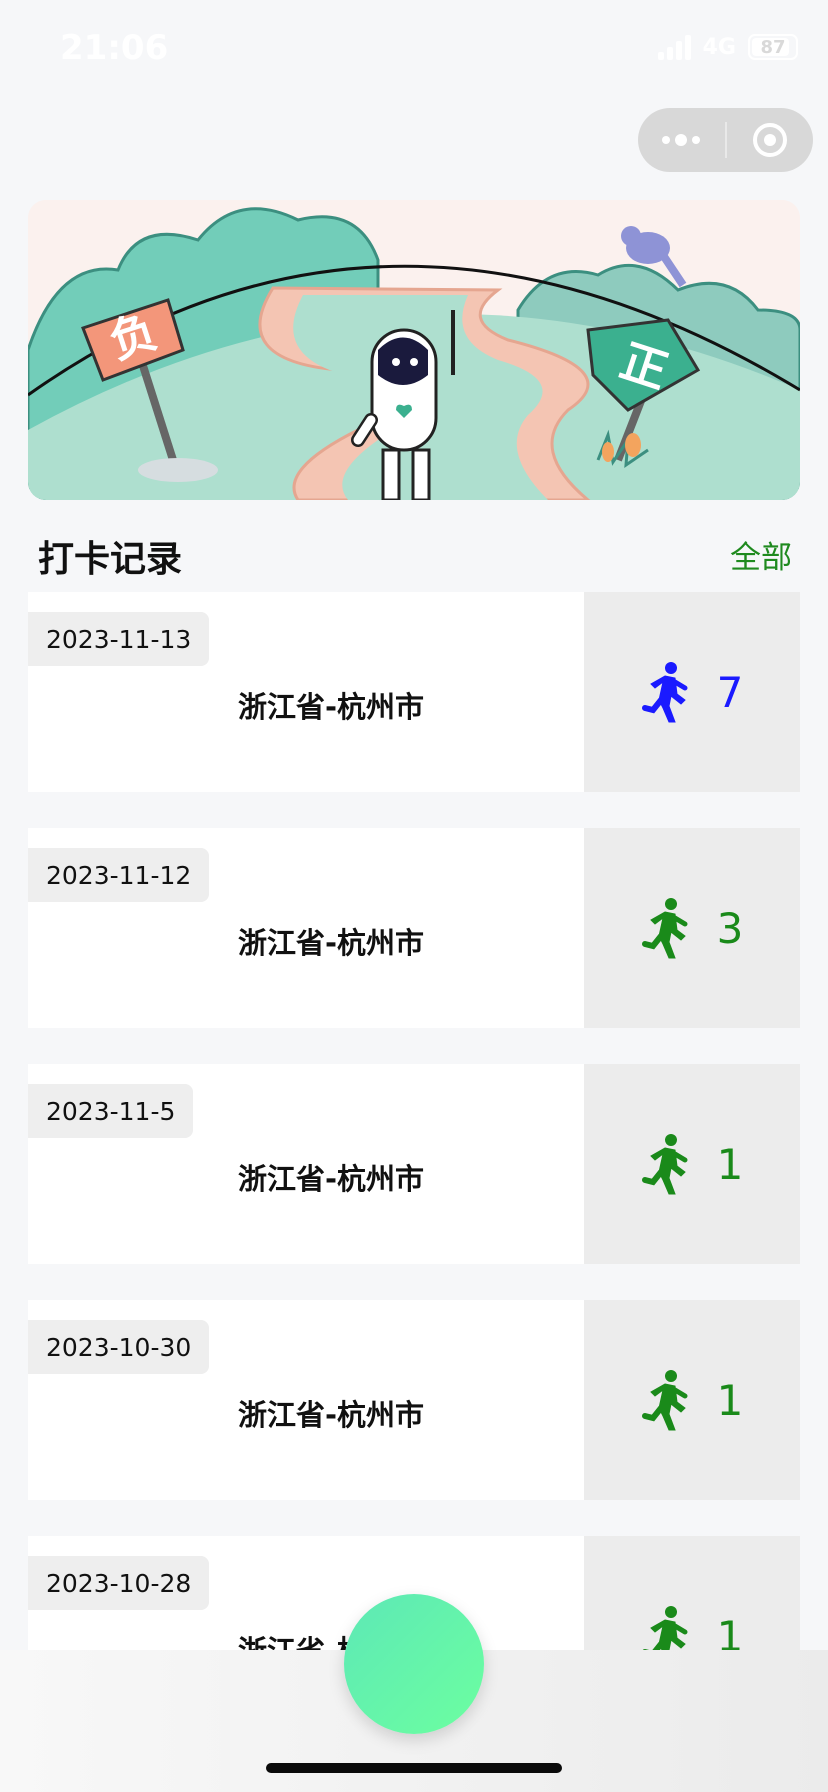  I want to click on record-main: 2023-10-30 浙江省-杭州市, so click(306, 1400).